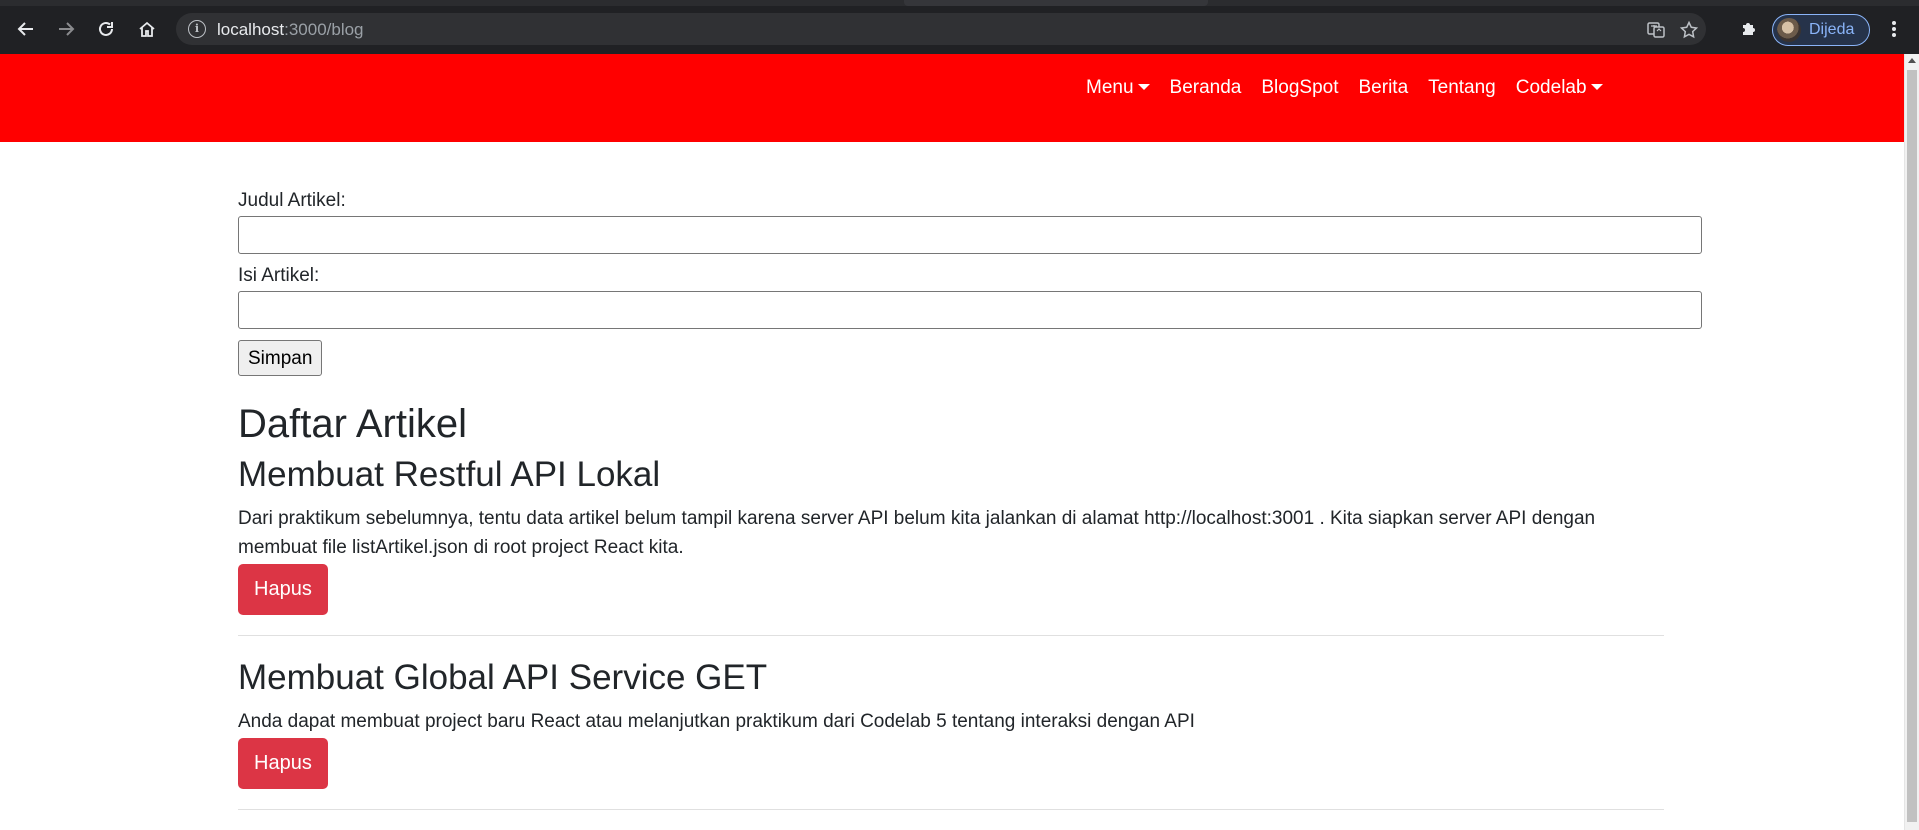 The height and width of the screenshot is (830, 1919). What do you see at coordinates (26, 29) in the screenshot?
I see `back-icon` at bounding box center [26, 29].